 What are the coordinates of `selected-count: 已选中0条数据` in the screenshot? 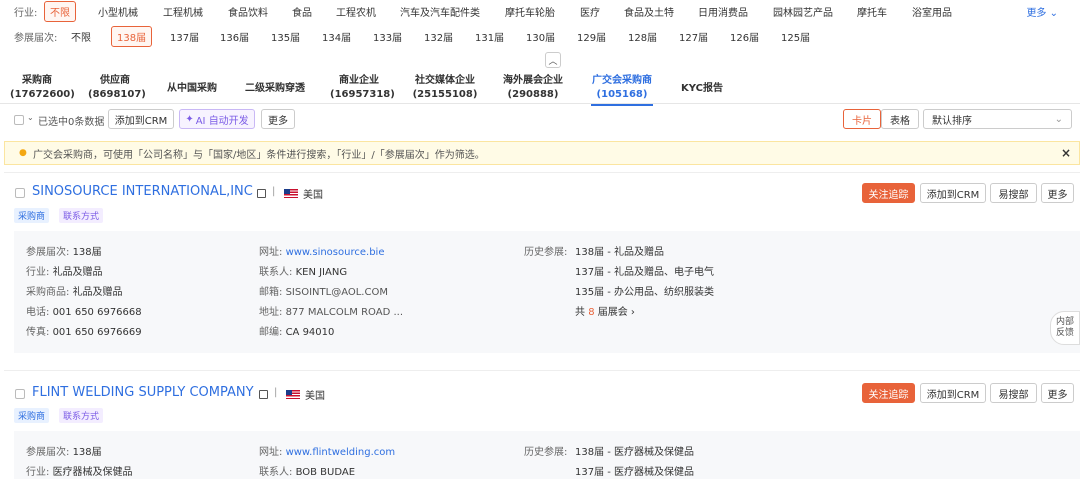 It's located at (71, 122).